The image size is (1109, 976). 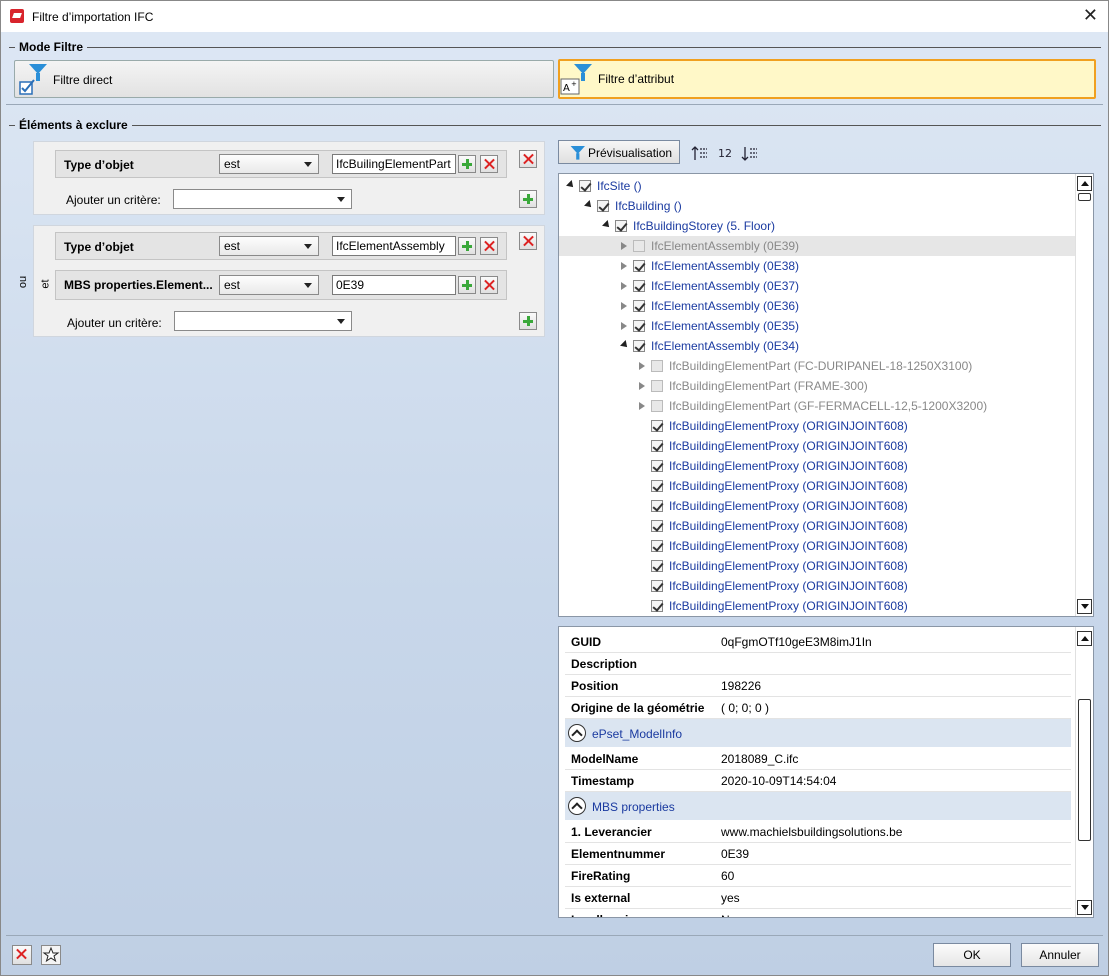 I want to click on criterion-value-input: IfcElementAssembly, so click(x=394, y=246).